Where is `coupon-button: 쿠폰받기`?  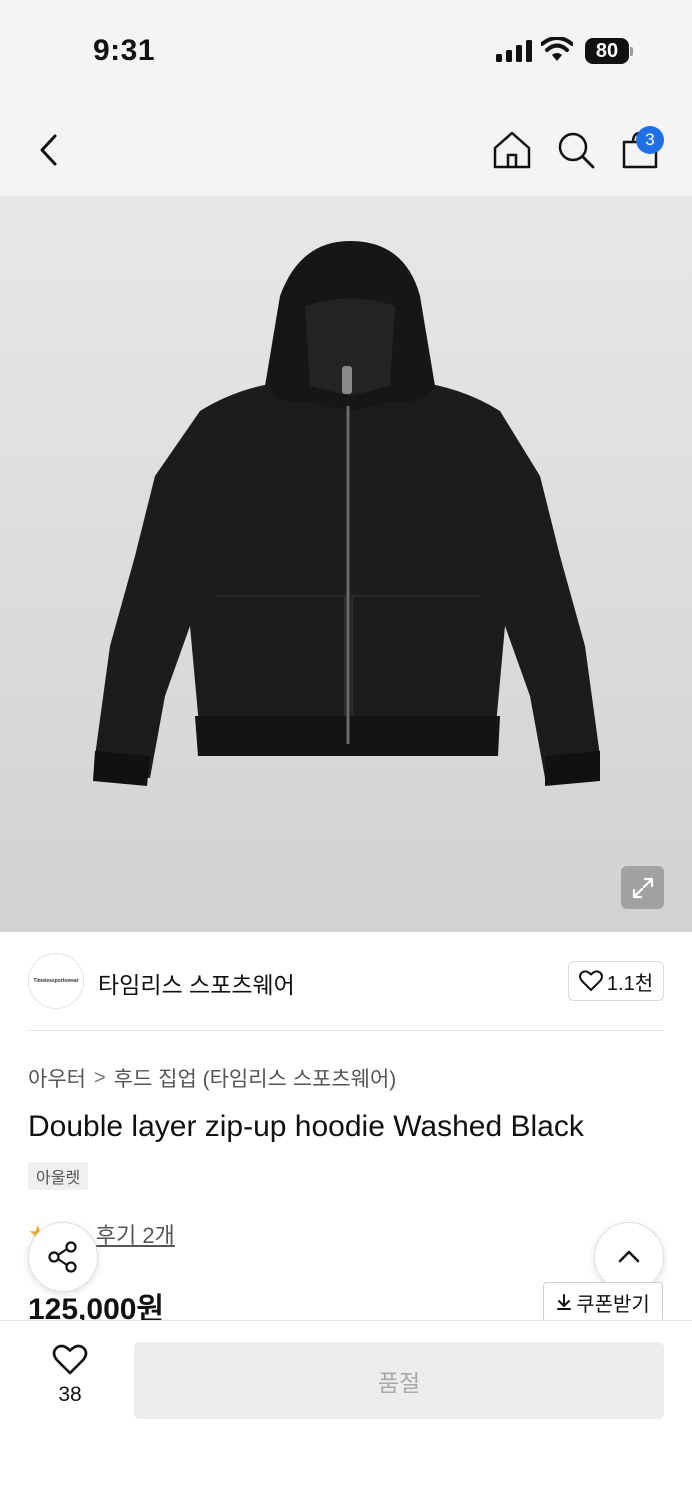 coupon-button: 쿠폰받기 is located at coordinates (603, 1302).